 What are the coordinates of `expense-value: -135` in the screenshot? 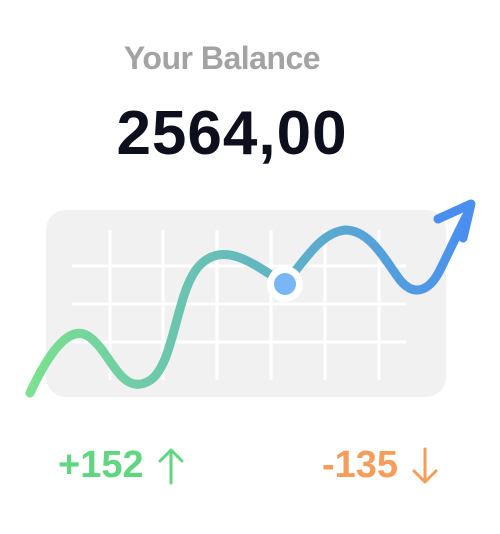 It's located at (360, 465).